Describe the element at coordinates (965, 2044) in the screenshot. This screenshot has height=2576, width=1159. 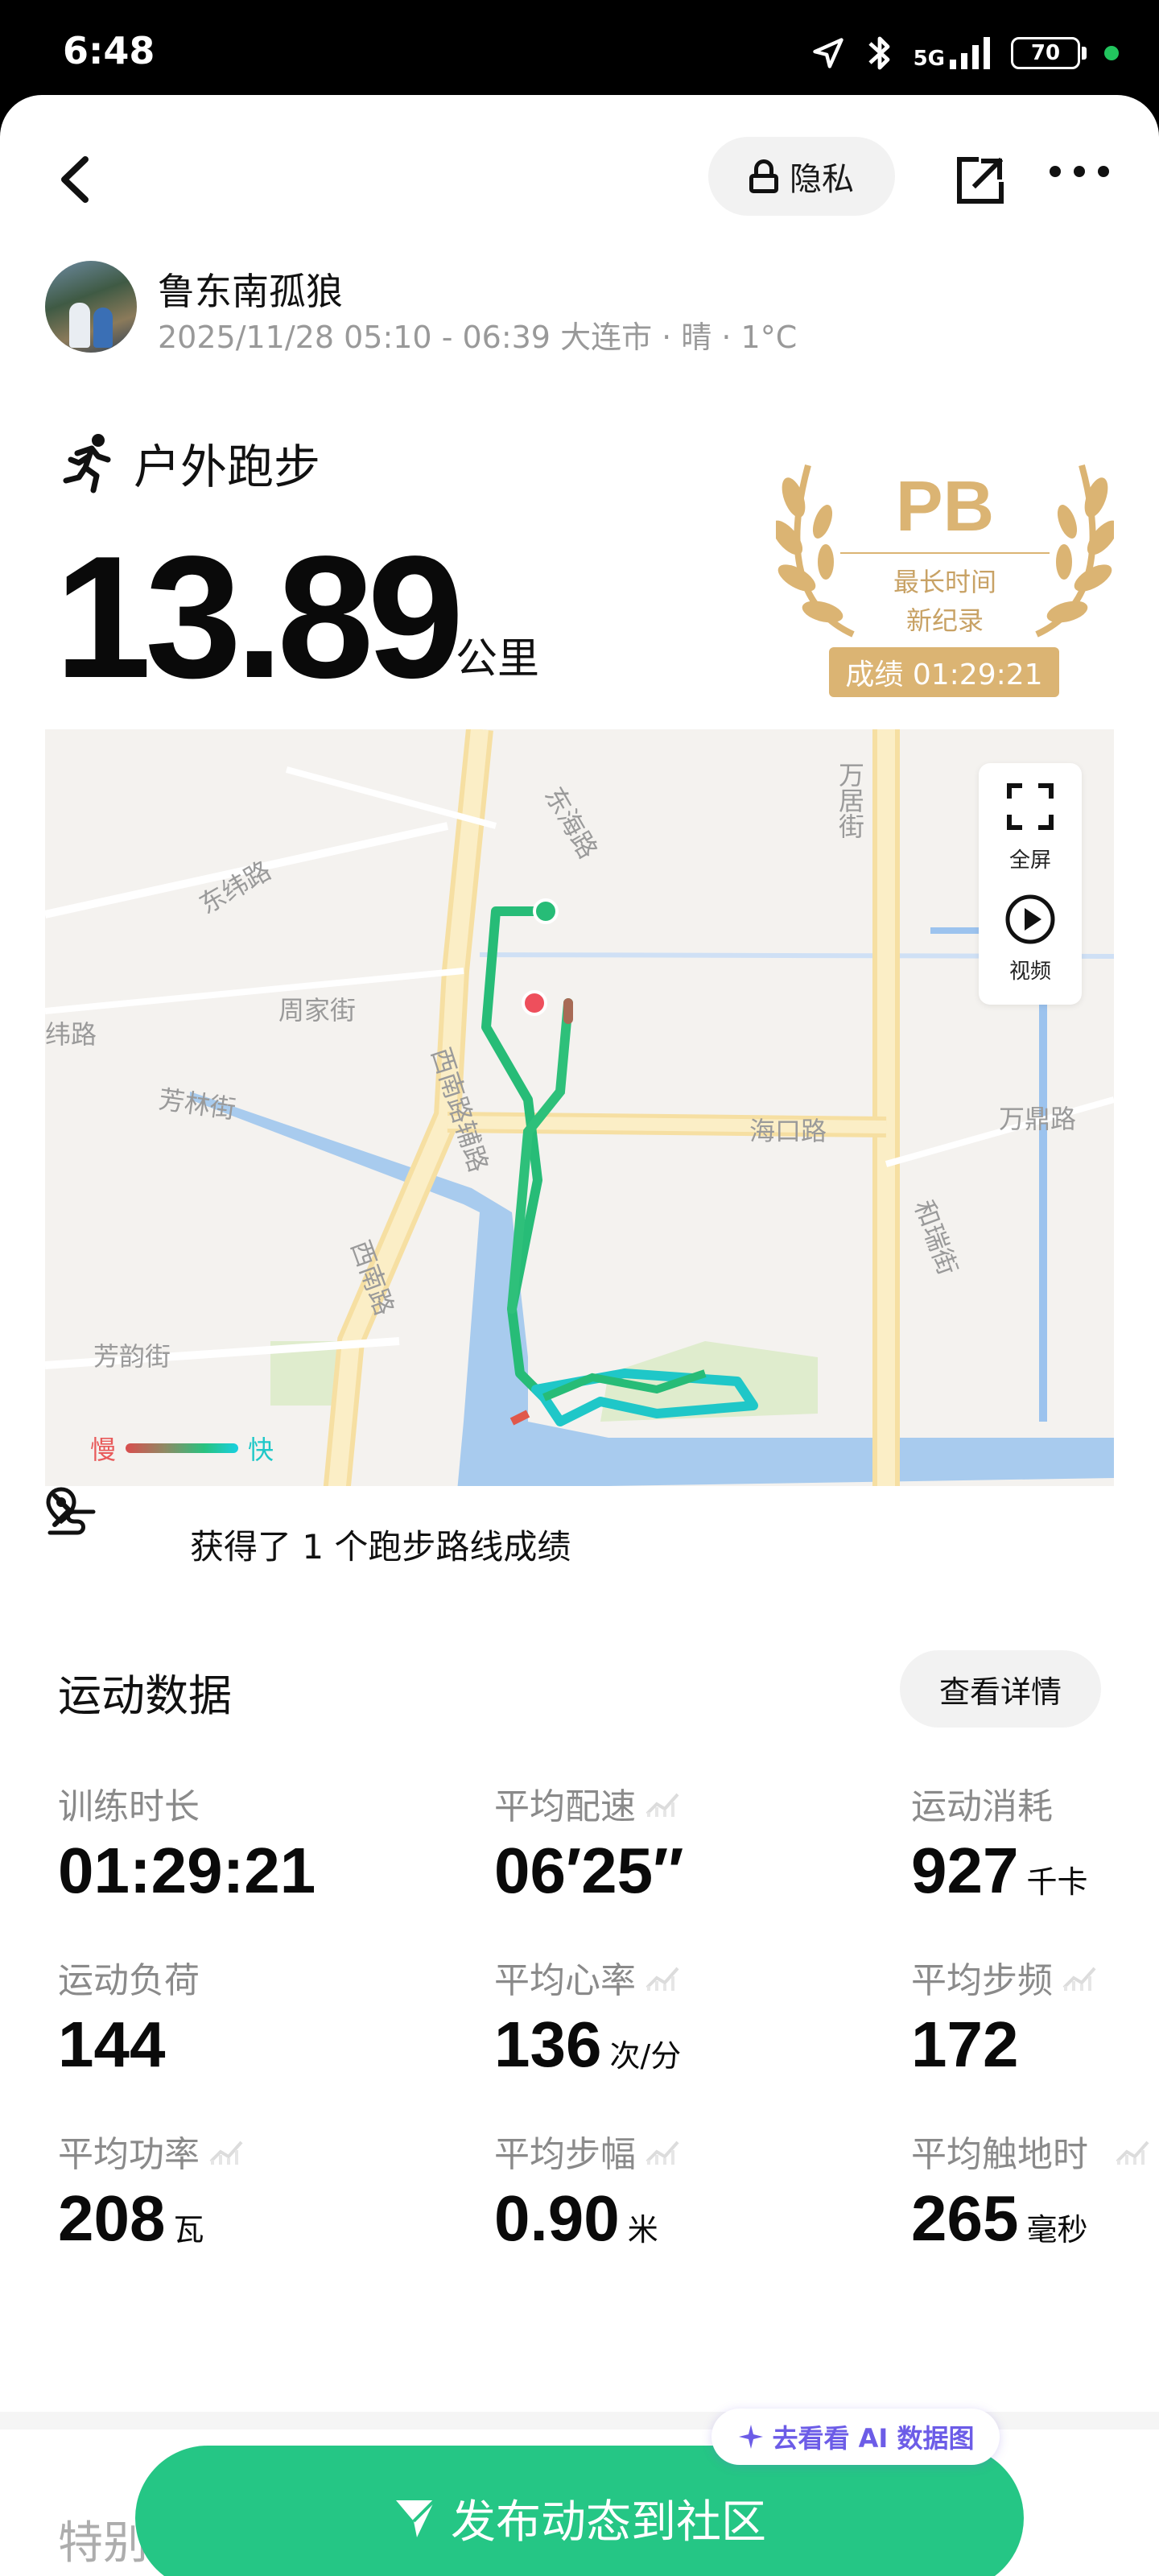
I see `stat-value: 172` at that location.